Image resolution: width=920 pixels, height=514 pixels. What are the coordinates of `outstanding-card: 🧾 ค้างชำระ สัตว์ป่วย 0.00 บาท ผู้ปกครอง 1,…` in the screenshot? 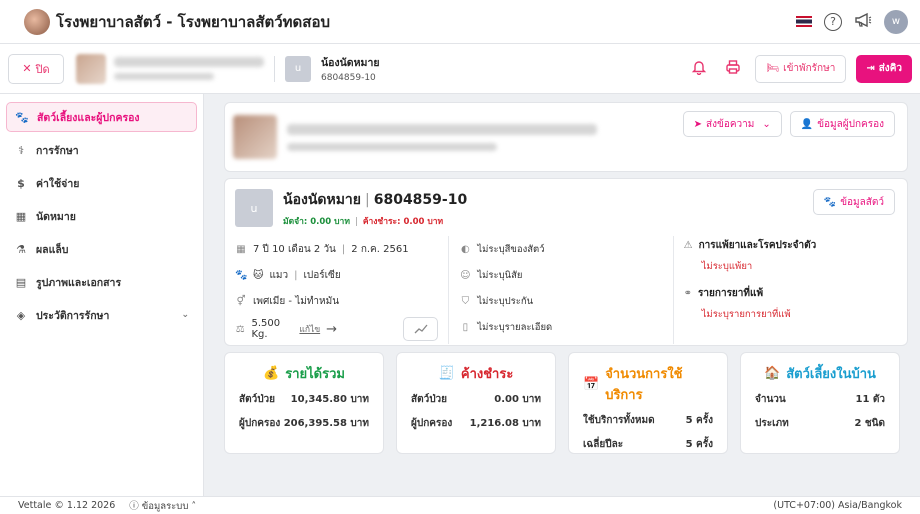 It's located at (476, 403).